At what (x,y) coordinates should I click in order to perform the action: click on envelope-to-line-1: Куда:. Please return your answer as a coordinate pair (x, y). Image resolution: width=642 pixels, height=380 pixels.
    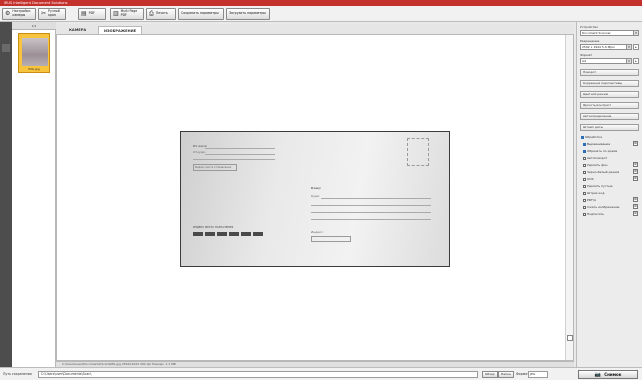
    Looking at the image, I should click on (315, 196).